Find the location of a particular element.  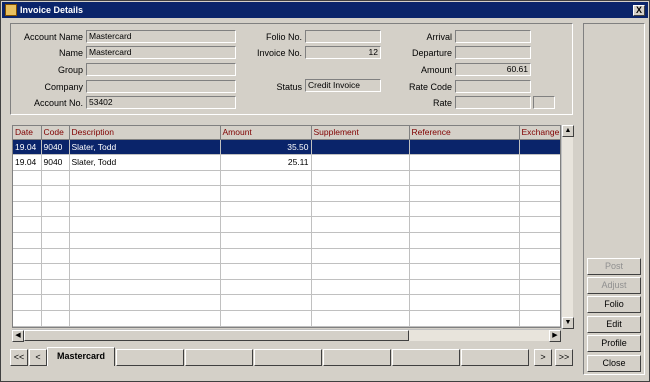

name-field: Mastercard is located at coordinates (161, 52).